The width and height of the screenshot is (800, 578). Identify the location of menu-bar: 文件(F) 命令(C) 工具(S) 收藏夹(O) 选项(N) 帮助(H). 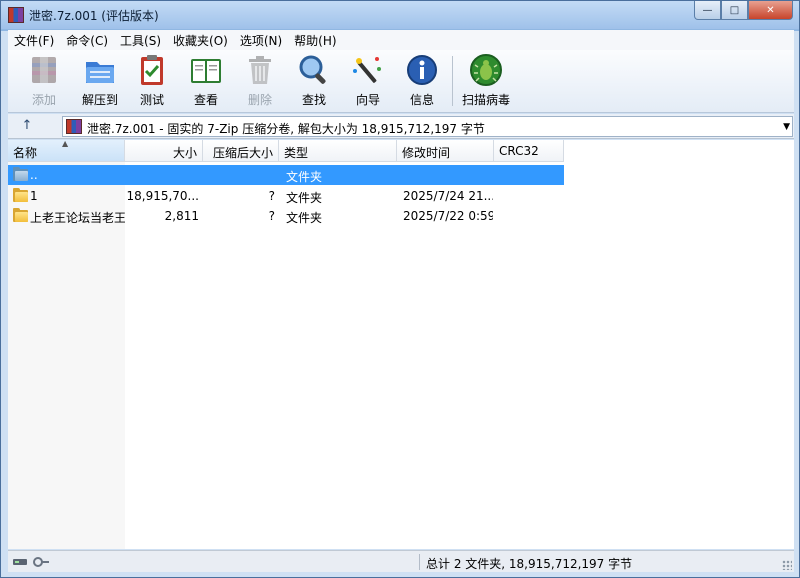
(401, 40).